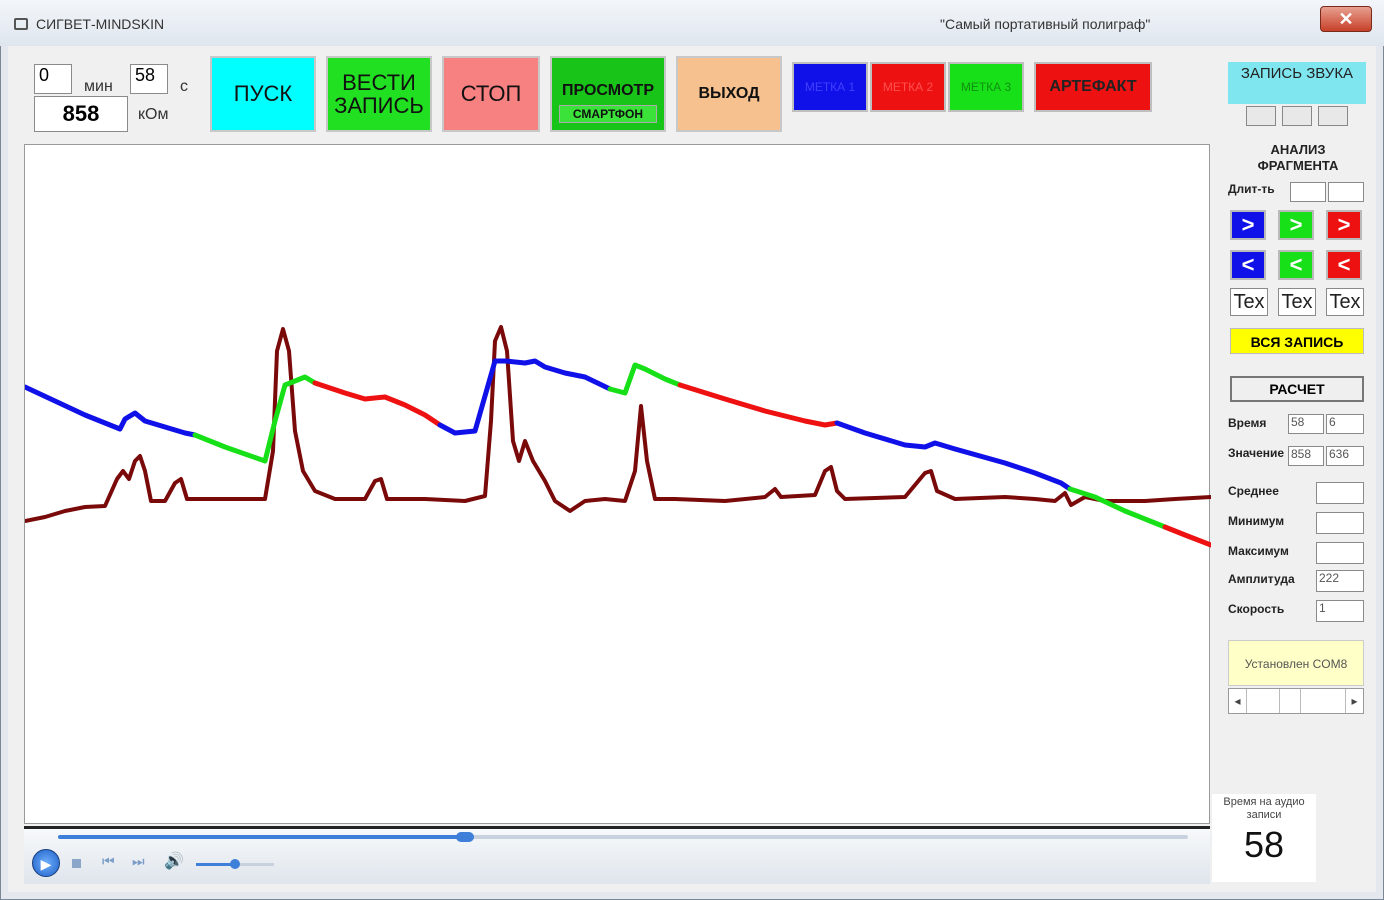 The image size is (1384, 900). I want to click on play-icon: ▶, so click(46, 863).